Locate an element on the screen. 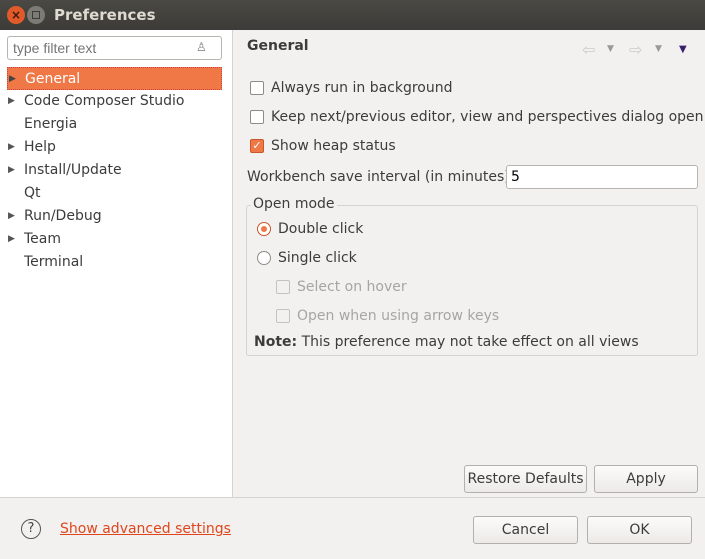 The image size is (705, 559). tree-item-team: ▶ Team is located at coordinates (114, 239).